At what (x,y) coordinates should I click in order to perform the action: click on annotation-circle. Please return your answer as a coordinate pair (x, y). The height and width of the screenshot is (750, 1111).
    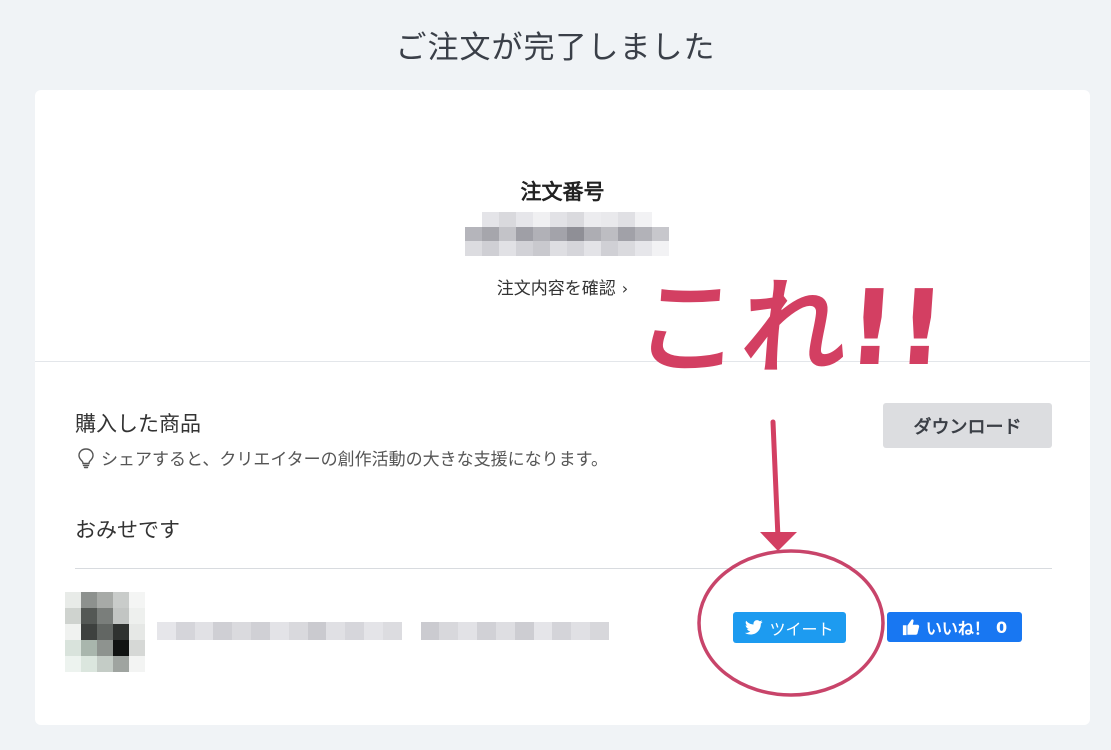
    Looking at the image, I should click on (791, 623).